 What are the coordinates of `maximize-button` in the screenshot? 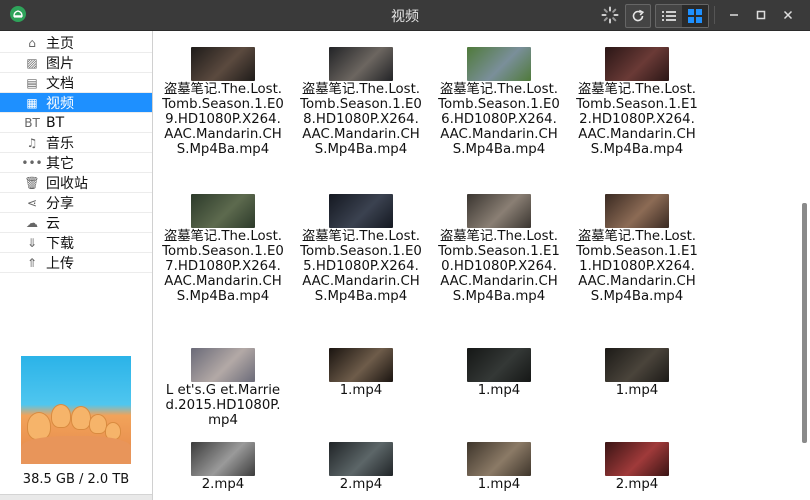 It's located at (761, 15).